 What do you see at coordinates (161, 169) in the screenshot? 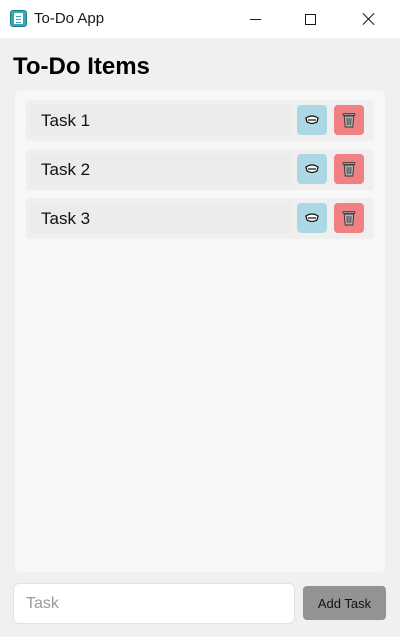
I see `task-label-box: Task 2` at bounding box center [161, 169].